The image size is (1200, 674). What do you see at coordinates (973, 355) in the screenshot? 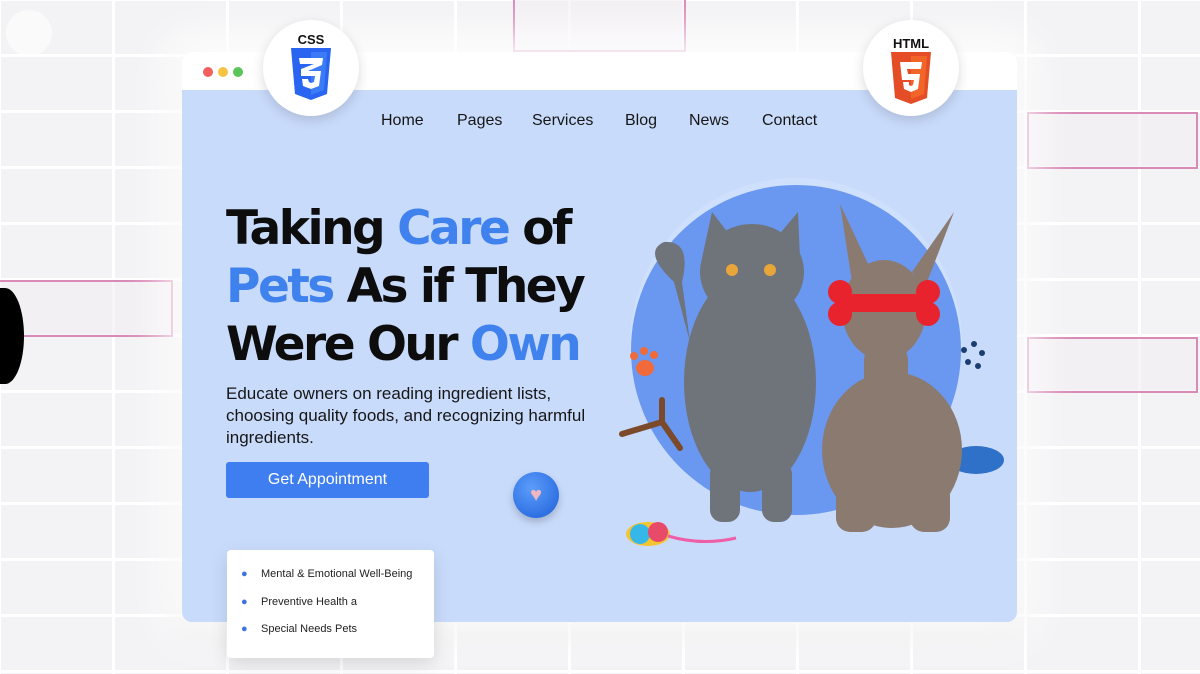
I see `dots-decor` at bounding box center [973, 355].